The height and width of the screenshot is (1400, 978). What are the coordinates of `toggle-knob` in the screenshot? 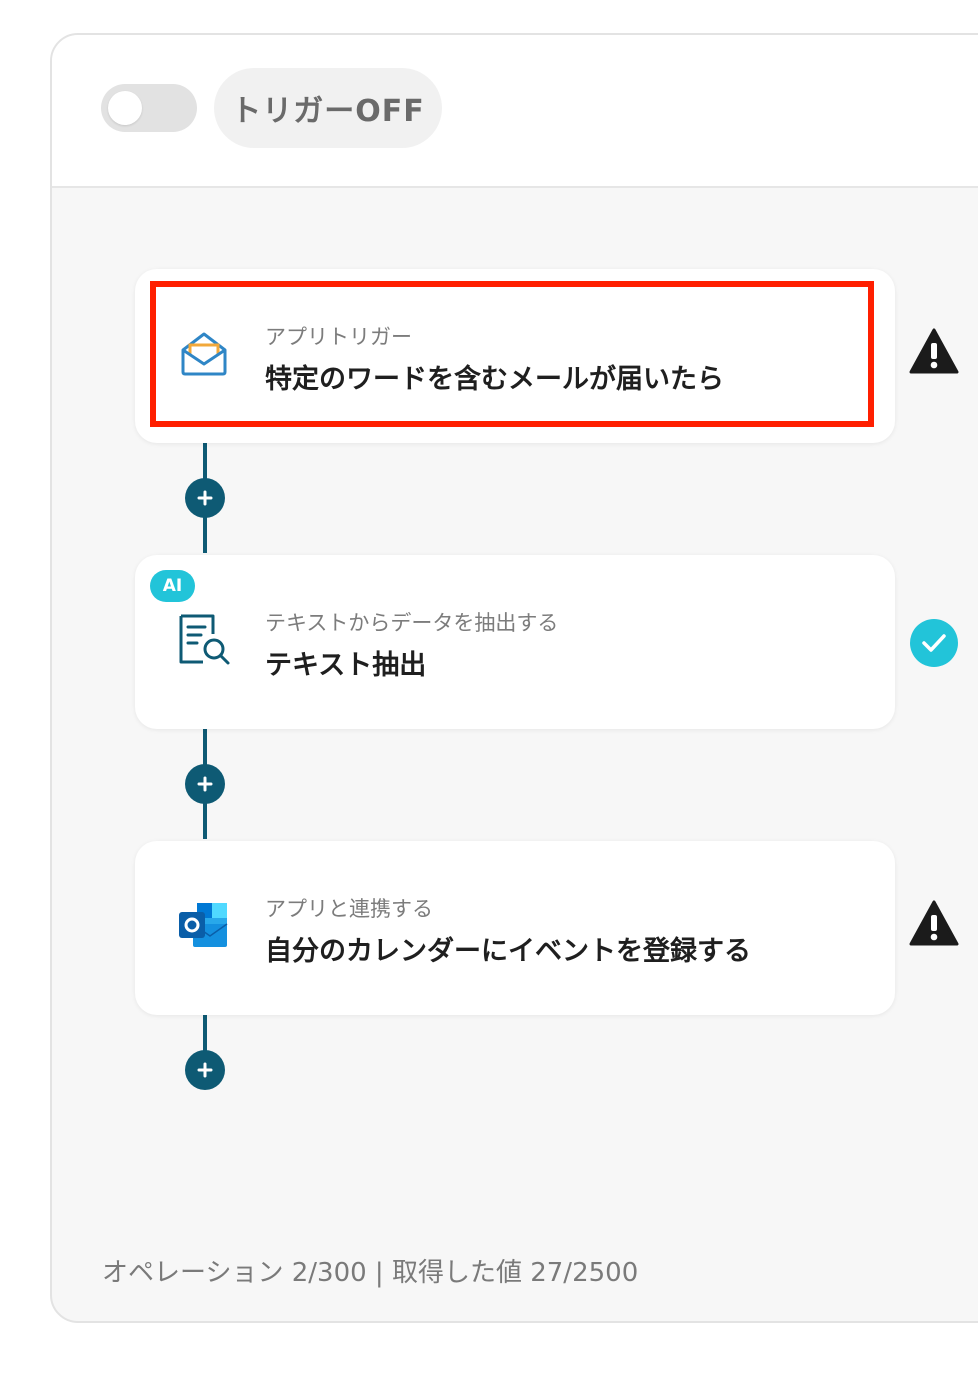 It's located at (125, 108).